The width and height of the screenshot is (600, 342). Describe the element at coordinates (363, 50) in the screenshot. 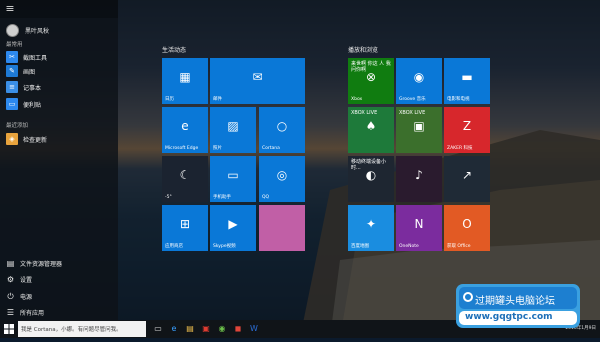

I see `group-title-play: 播放和浏览` at that location.